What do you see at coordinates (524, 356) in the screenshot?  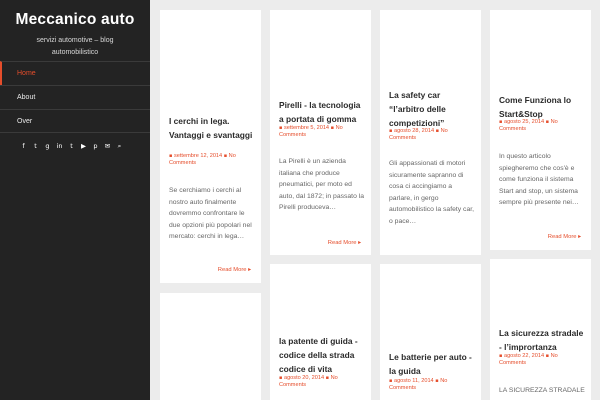 I see `post-date: agosto 22, 2014` at bounding box center [524, 356].